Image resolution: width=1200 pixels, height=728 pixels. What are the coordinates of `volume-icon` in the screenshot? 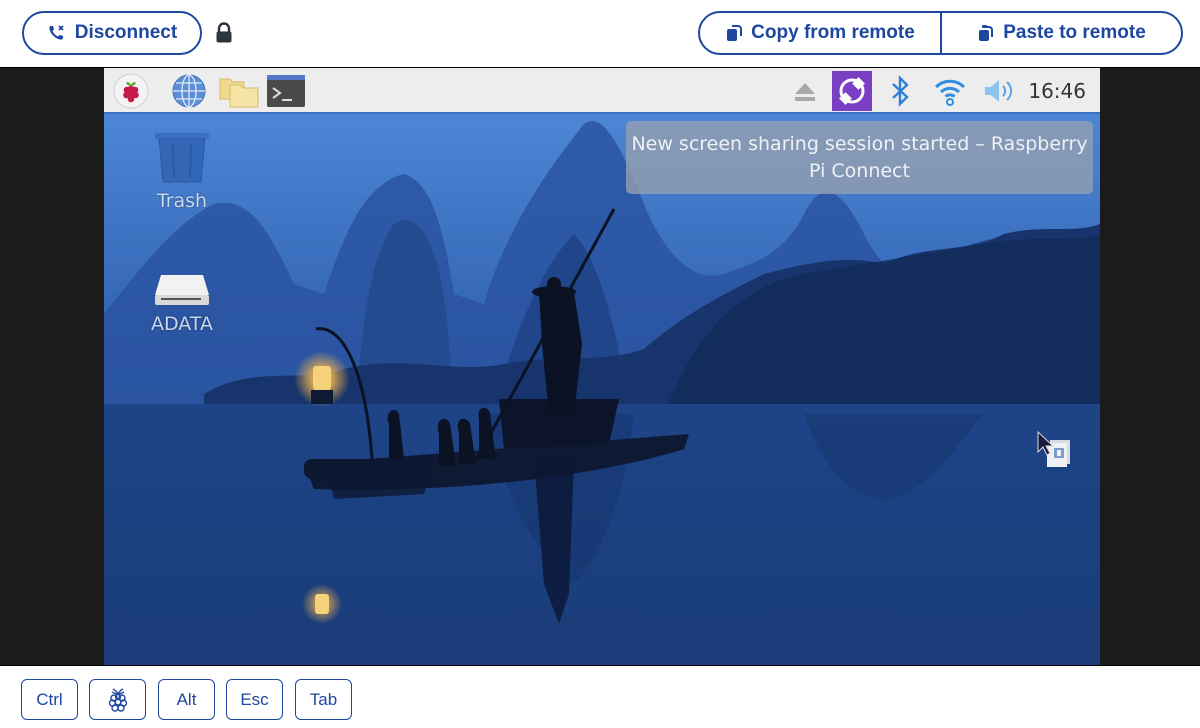 It's located at (1000, 91).